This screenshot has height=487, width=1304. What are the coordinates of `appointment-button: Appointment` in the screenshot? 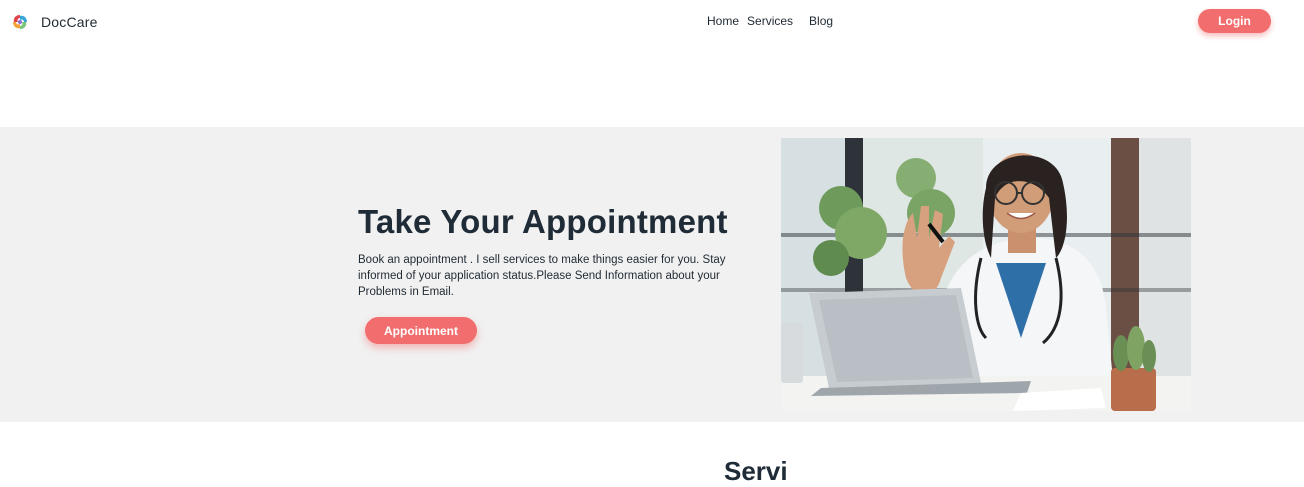 It's located at (421, 330).